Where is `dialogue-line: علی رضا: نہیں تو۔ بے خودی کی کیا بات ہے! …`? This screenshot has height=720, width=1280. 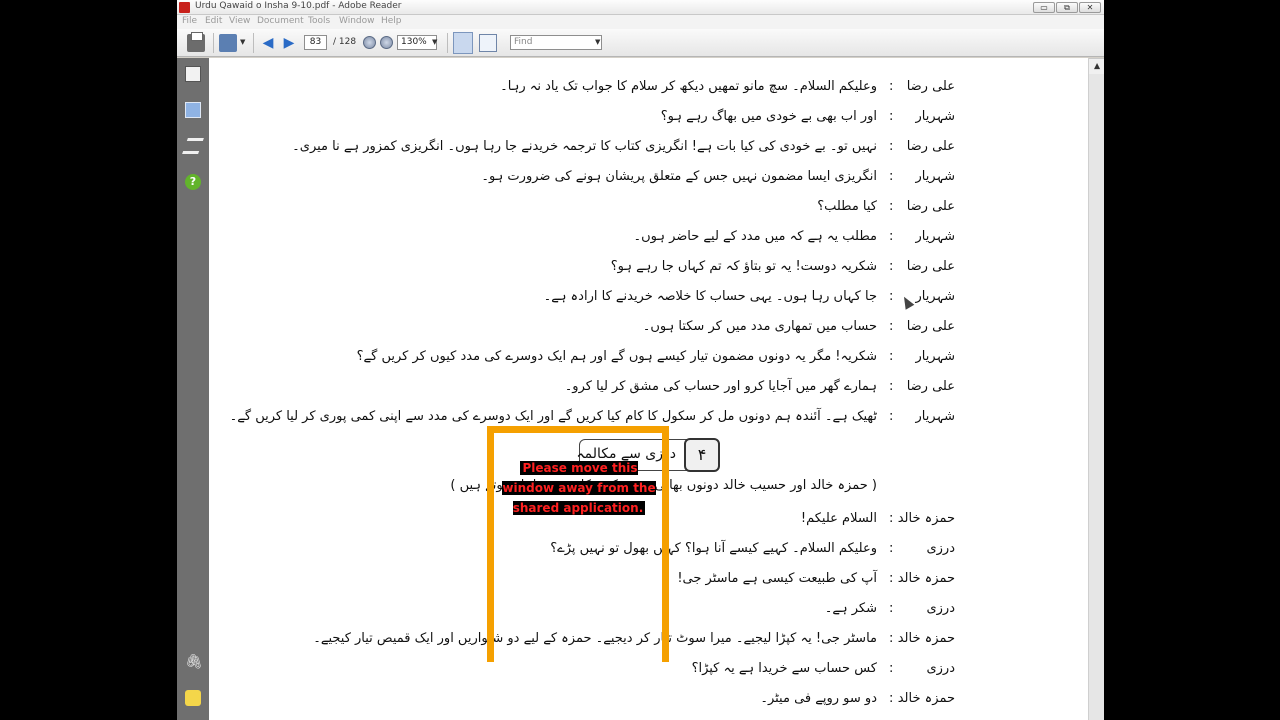
dialogue-line: علی رضا: نہیں تو۔ بے خودی کی کیا بات ہے! … is located at coordinates (648, 148).